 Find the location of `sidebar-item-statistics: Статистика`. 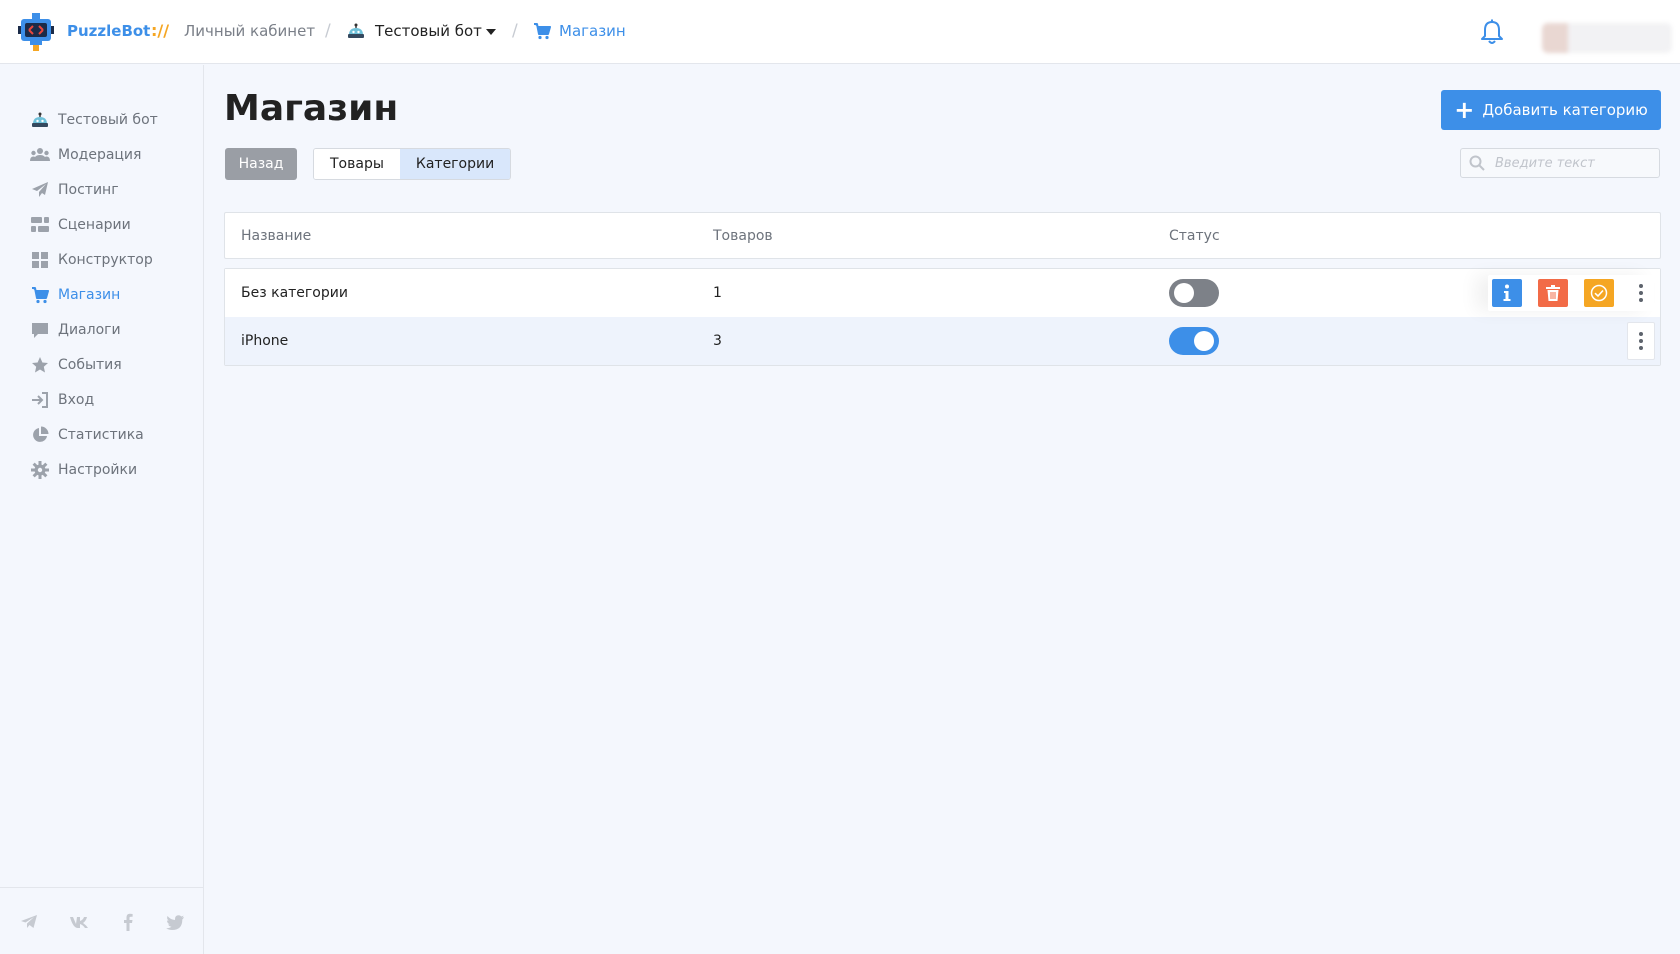

sidebar-item-statistics: Статистика is located at coordinates (115, 435).